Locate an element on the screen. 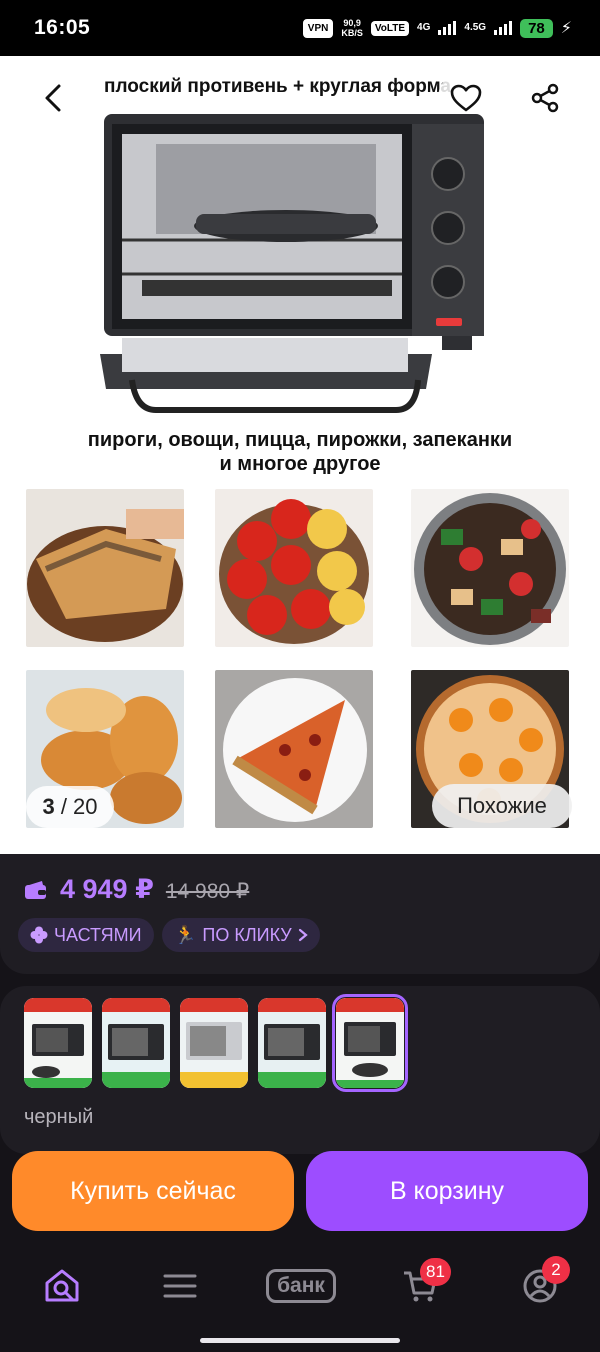 The image size is (600, 1352). food-image-pie is located at coordinates (105, 568).